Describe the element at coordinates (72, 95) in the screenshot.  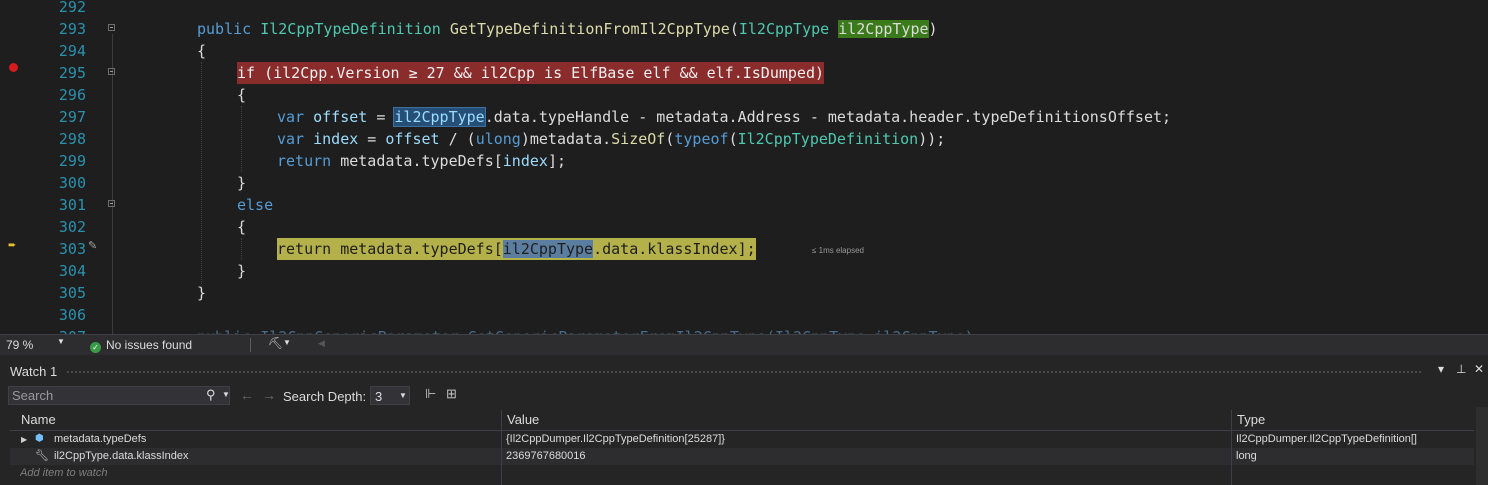
I see `line-number: 296` at that location.